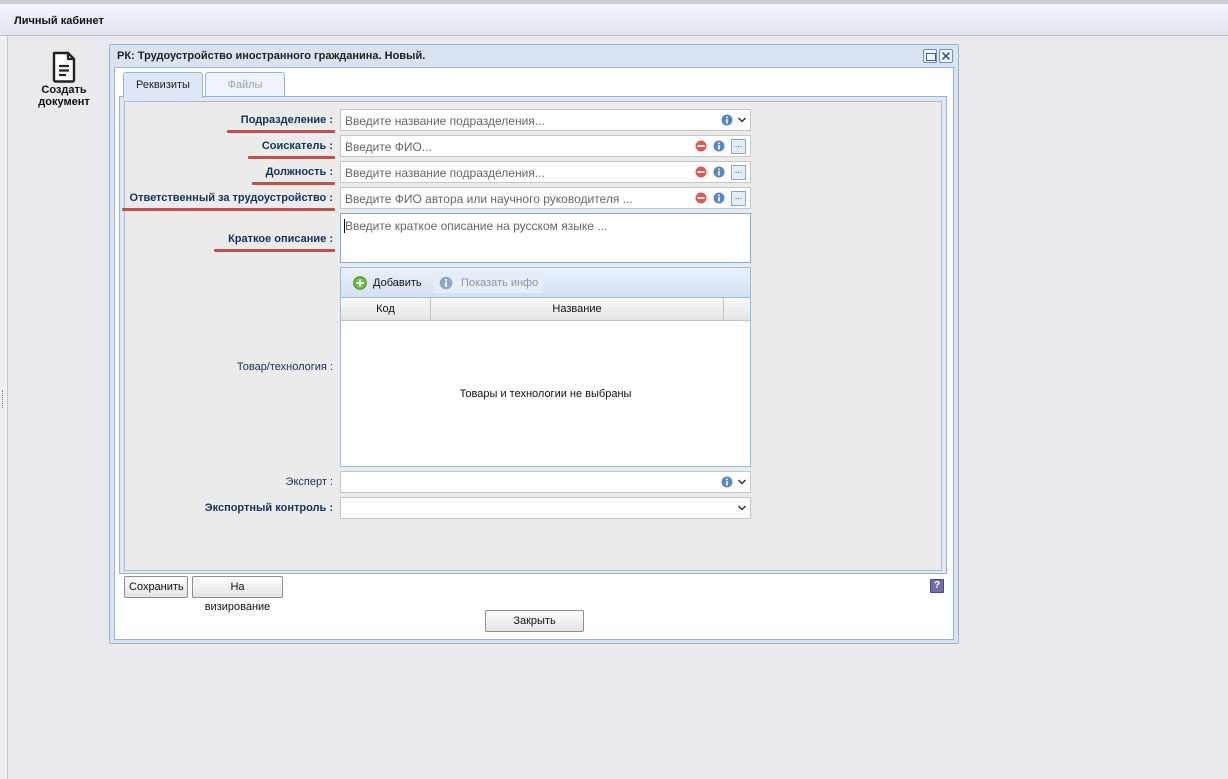 The image size is (1228, 779). Describe the element at coordinates (545, 394) in the screenshot. I see `empty-grid-message: Товары и технологии не выбраны` at that location.